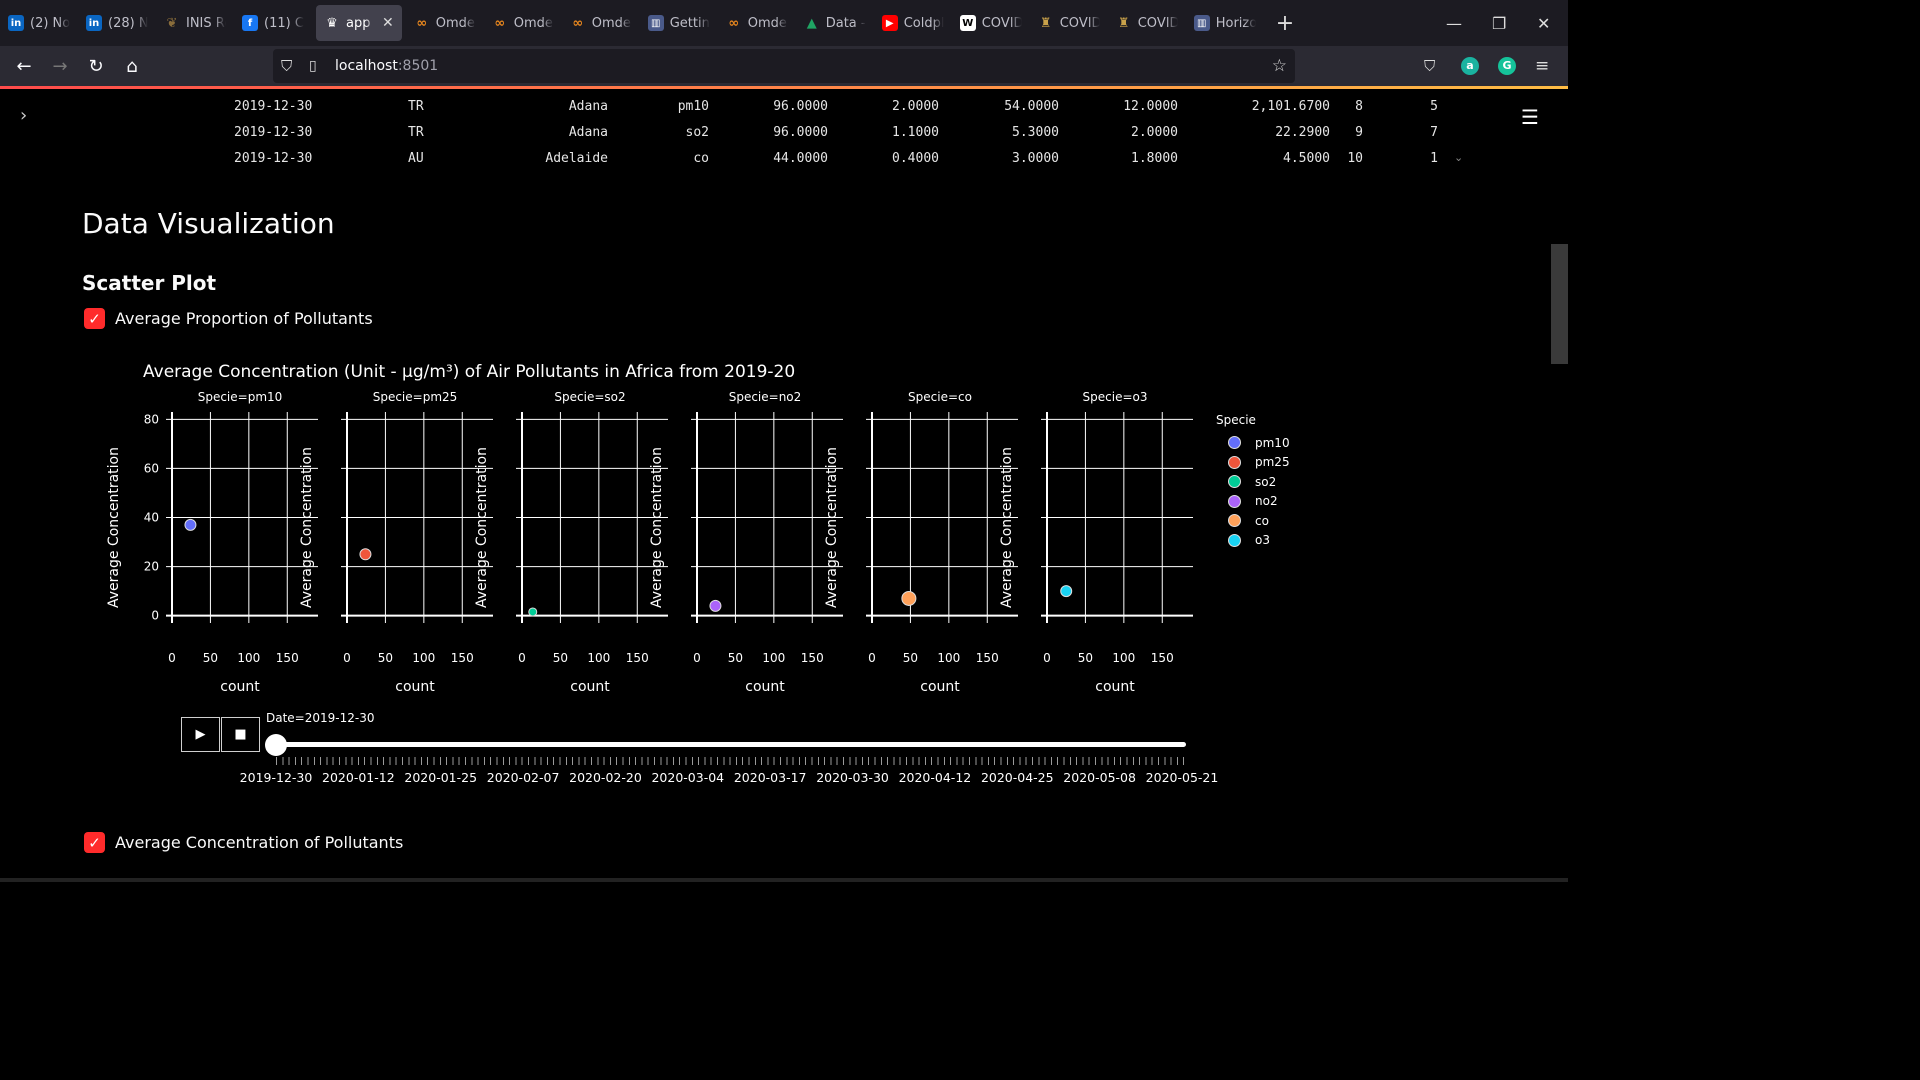  What do you see at coordinates (151, 419) in the screenshot?
I see `y-tick-label: 80` at bounding box center [151, 419].